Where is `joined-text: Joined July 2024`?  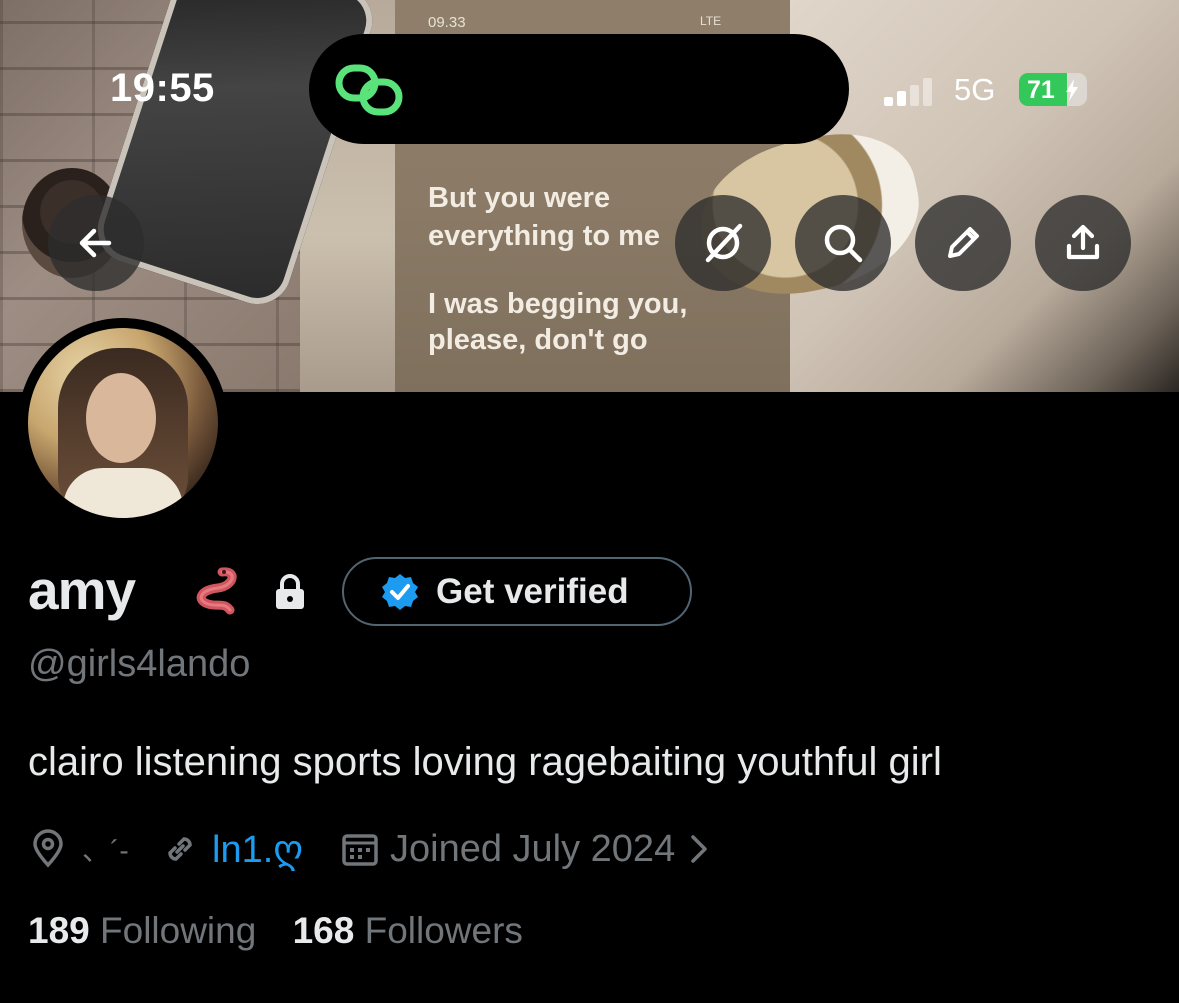
joined-text: Joined July 2024 is located at coordinates (533, 848).